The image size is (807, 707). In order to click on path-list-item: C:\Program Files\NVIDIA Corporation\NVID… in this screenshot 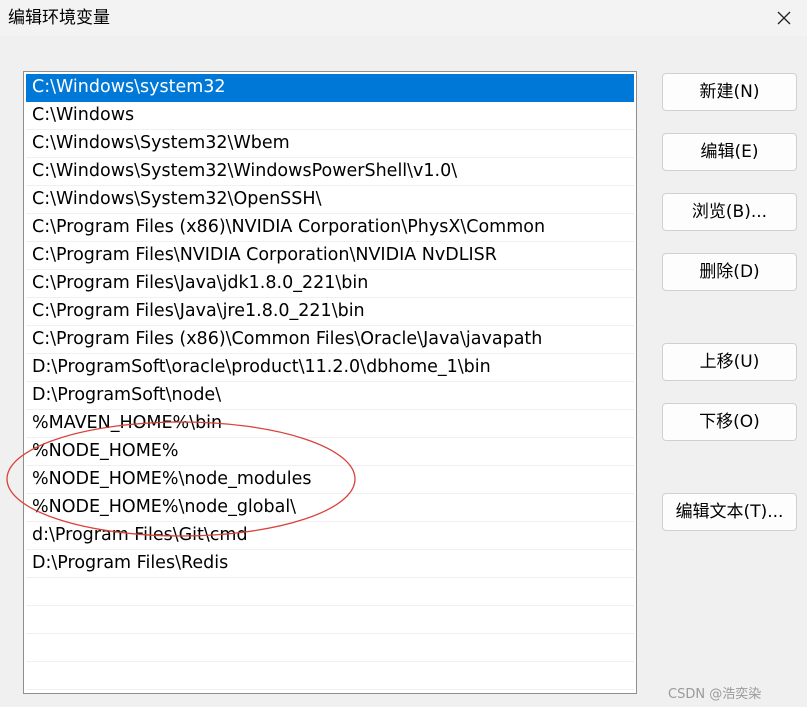, I will do `click(330, 256)`.